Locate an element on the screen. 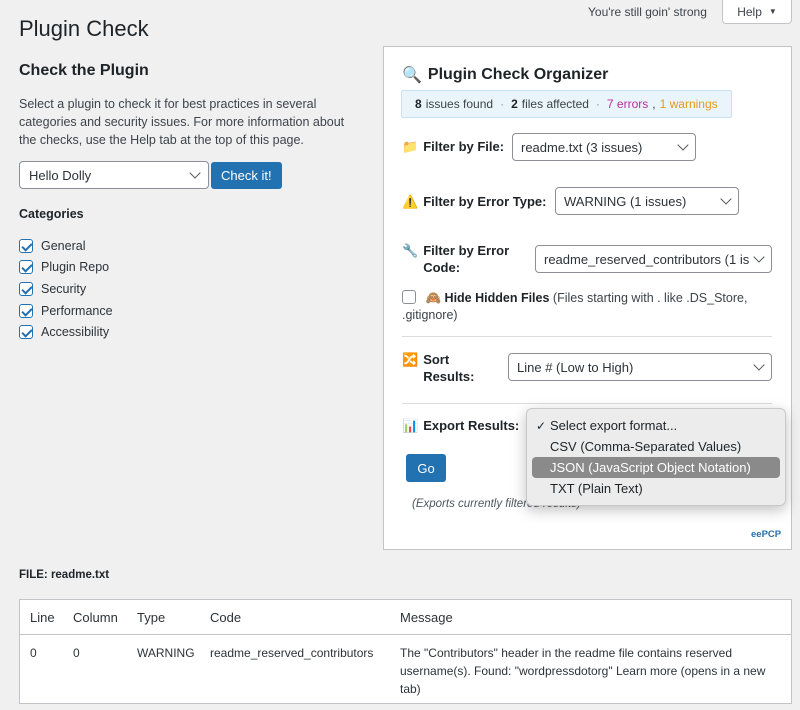  label-line: Sort is located at coordinates (436, 359).